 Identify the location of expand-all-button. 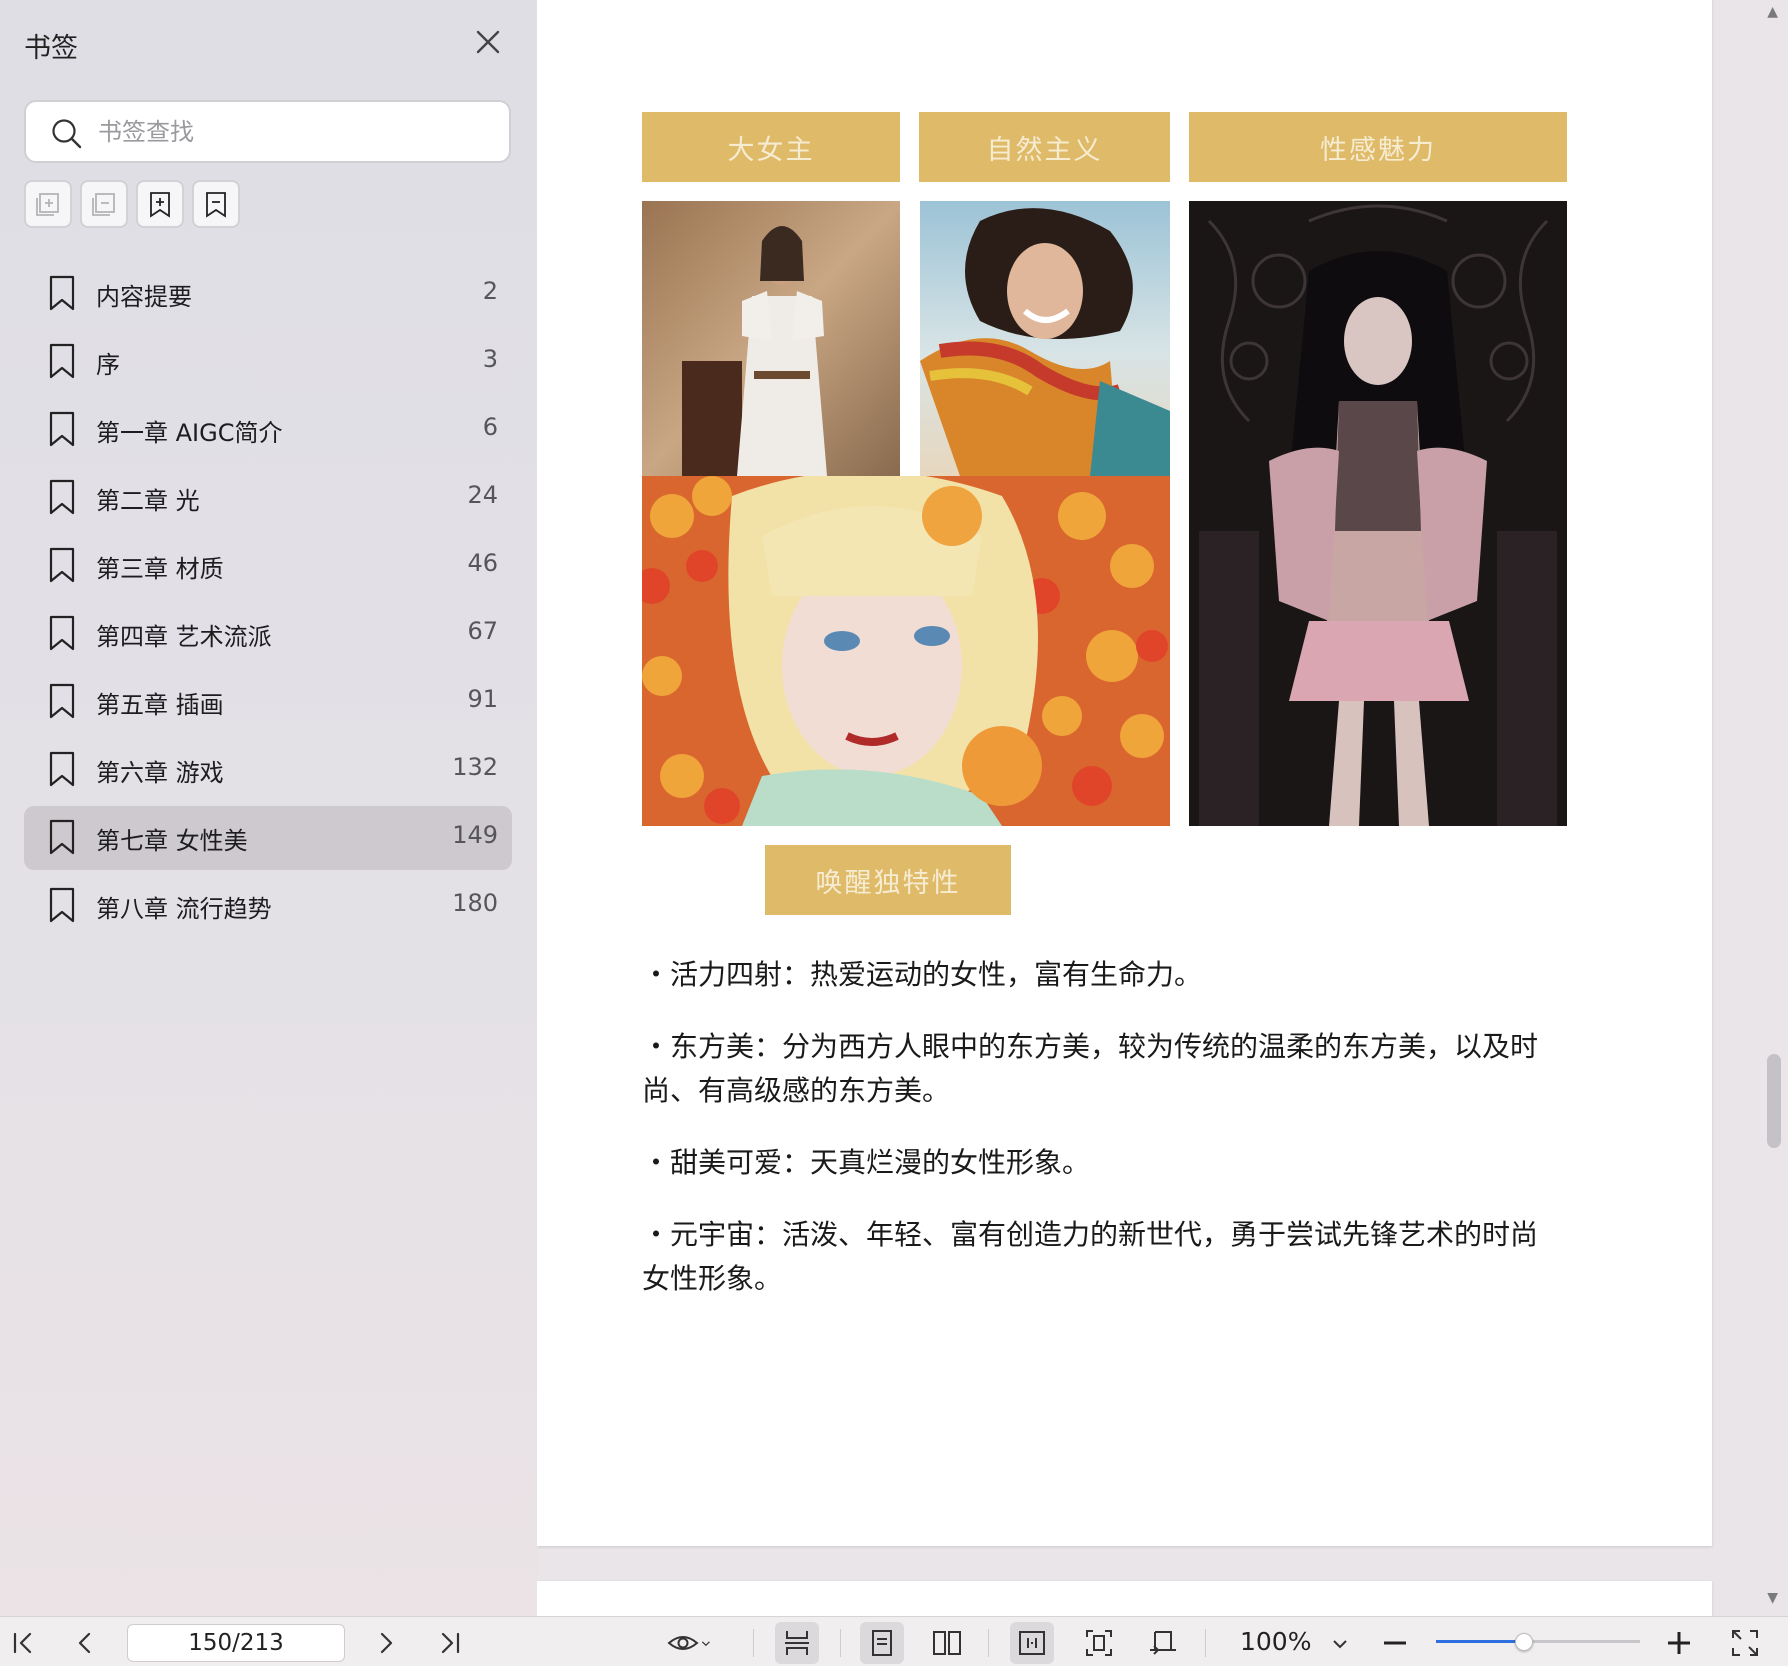
(48, 204).